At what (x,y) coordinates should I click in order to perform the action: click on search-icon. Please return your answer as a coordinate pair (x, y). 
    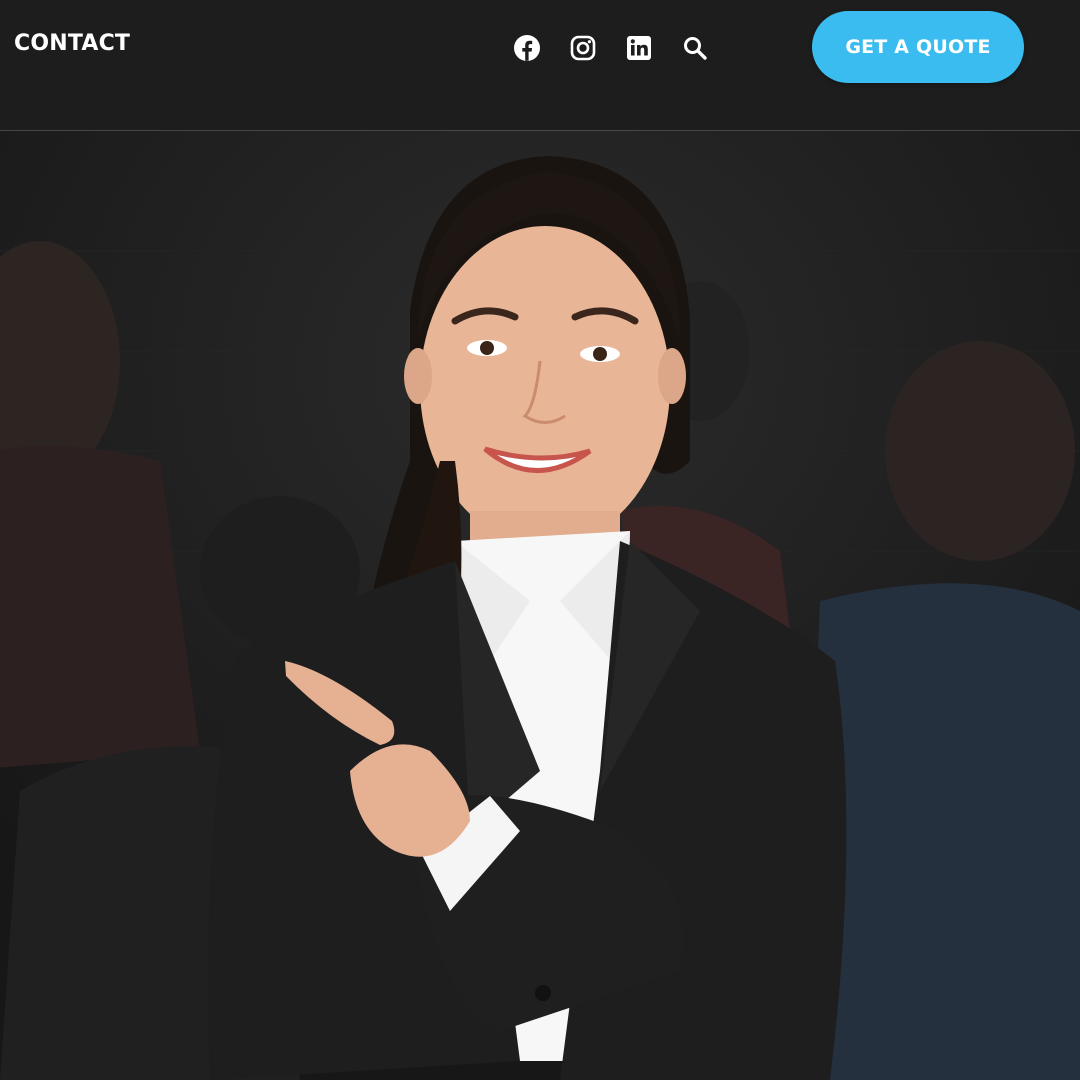
    Looking at the image, I should click on (695, 48).